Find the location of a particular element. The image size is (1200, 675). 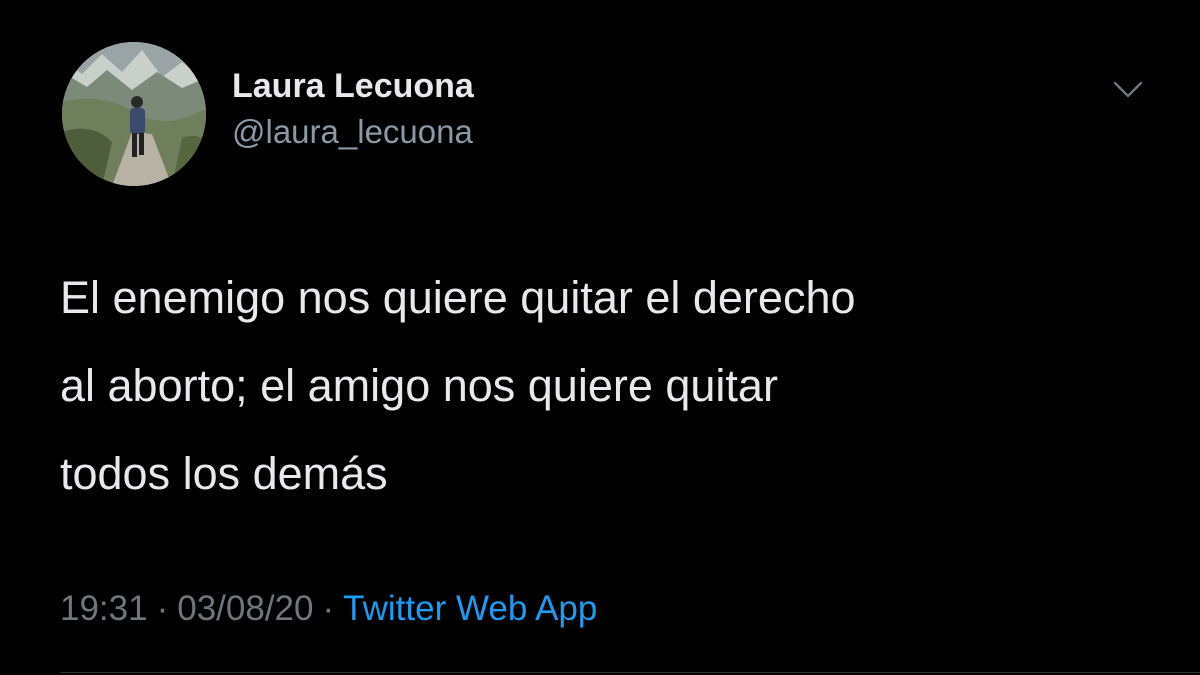

tweet-date: 03/08/20 is located at coordinates (245, 608).